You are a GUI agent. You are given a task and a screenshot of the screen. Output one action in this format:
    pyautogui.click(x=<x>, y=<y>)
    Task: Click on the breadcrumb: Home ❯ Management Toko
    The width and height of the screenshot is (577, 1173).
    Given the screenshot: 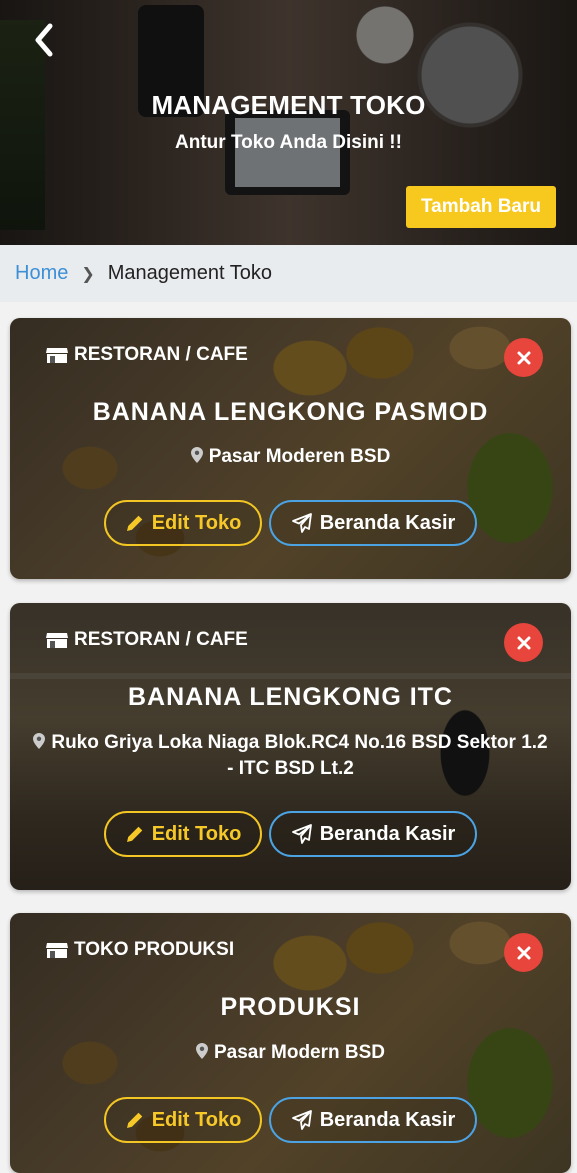 What is the action you would take?
    pyautogui.click(x=288, y=273)
    